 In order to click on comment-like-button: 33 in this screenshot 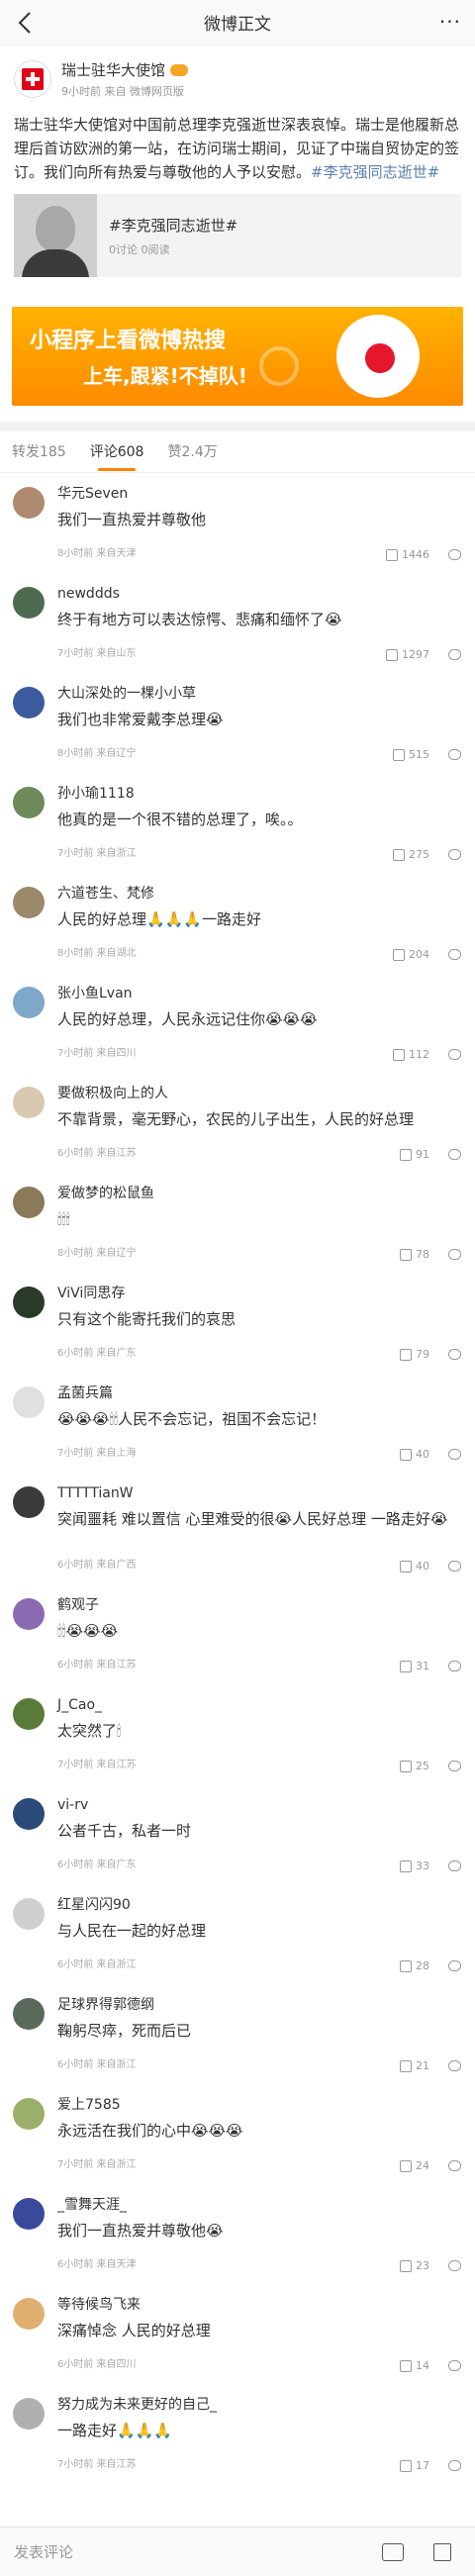, I will do `click(414, 1866)`.